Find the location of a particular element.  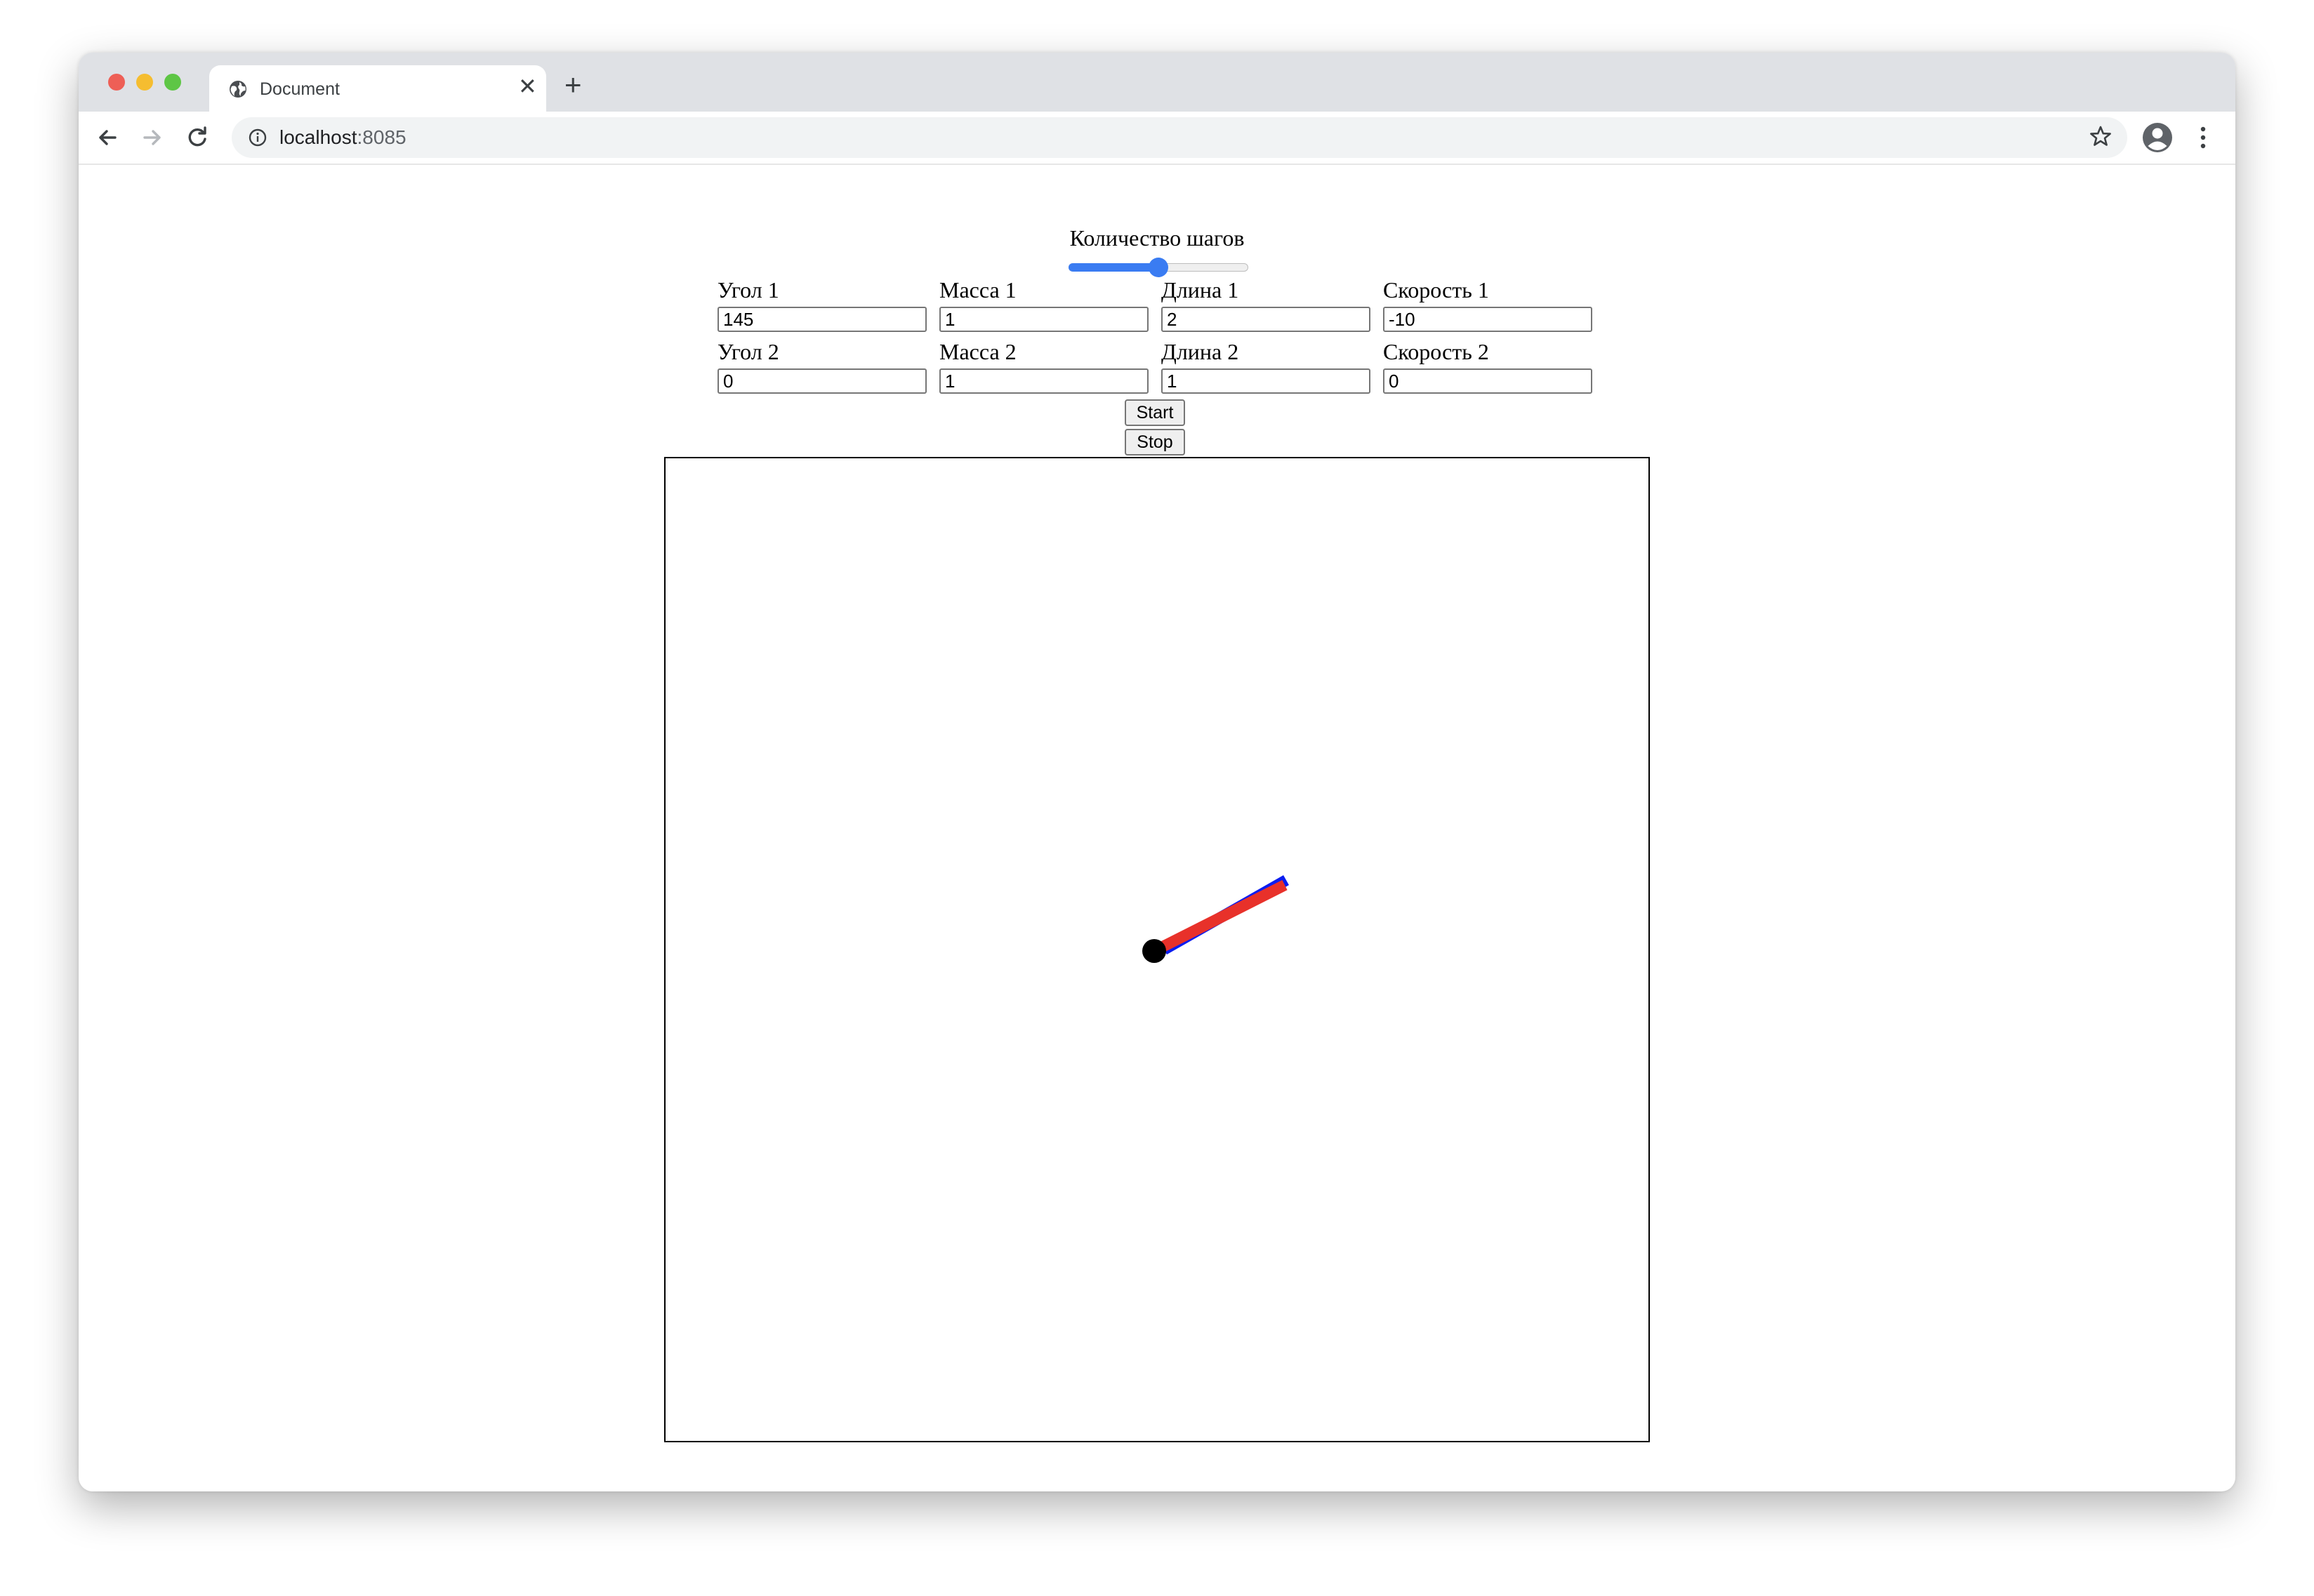

mass1-input is located at coordinates (1044, 319).